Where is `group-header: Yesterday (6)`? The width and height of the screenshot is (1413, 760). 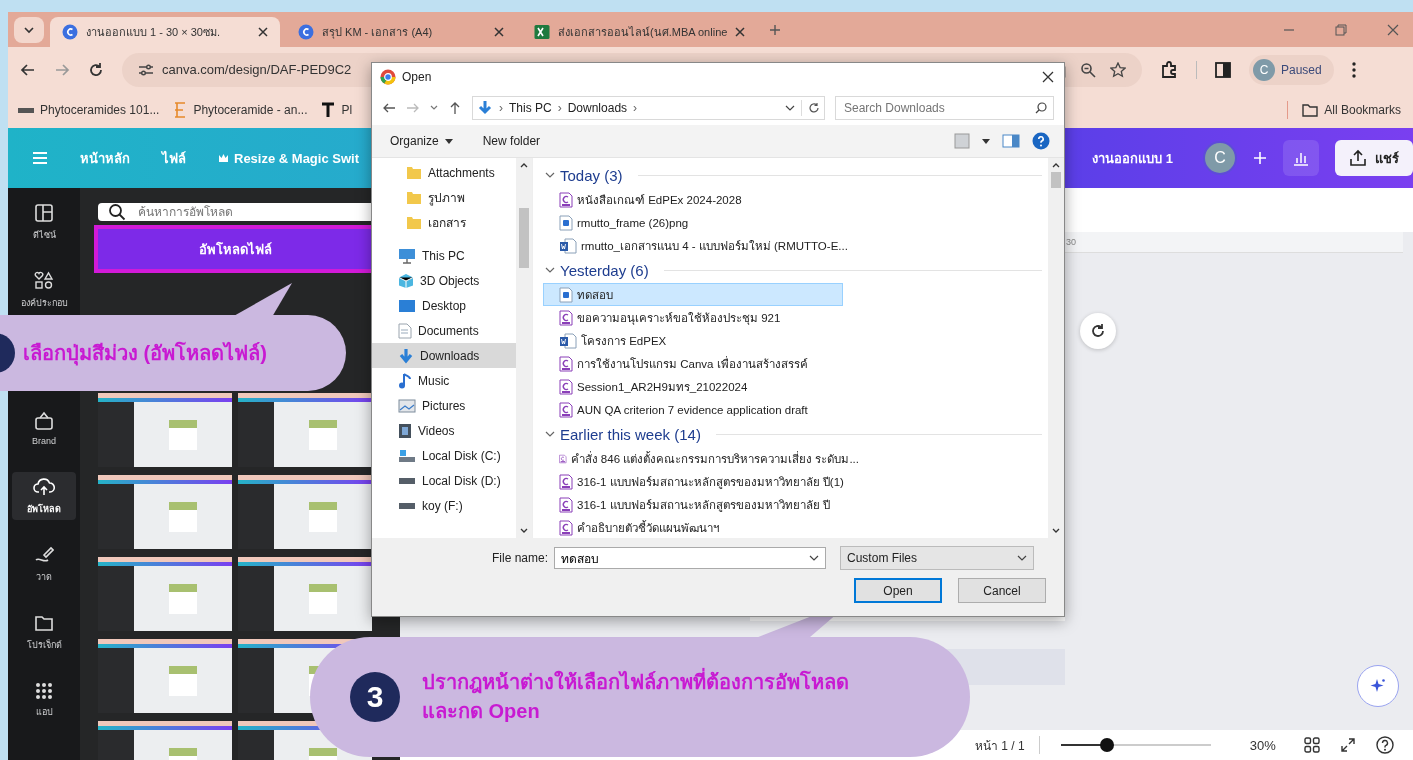
group-header: Yesterday (6) is located at coordinates (795, 270).